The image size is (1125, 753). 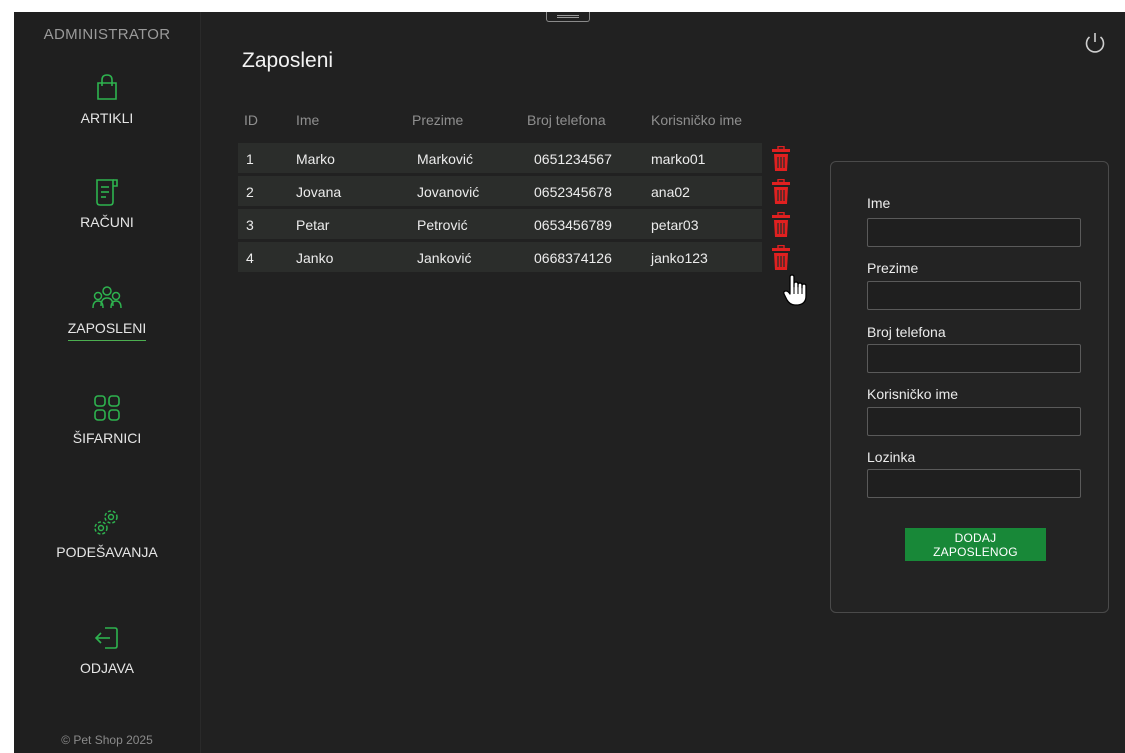 What do you see at coordinates (573, 258) in the screenshot?
I see `cell-telefon: 0668374126` at bounding box center [573, 258].